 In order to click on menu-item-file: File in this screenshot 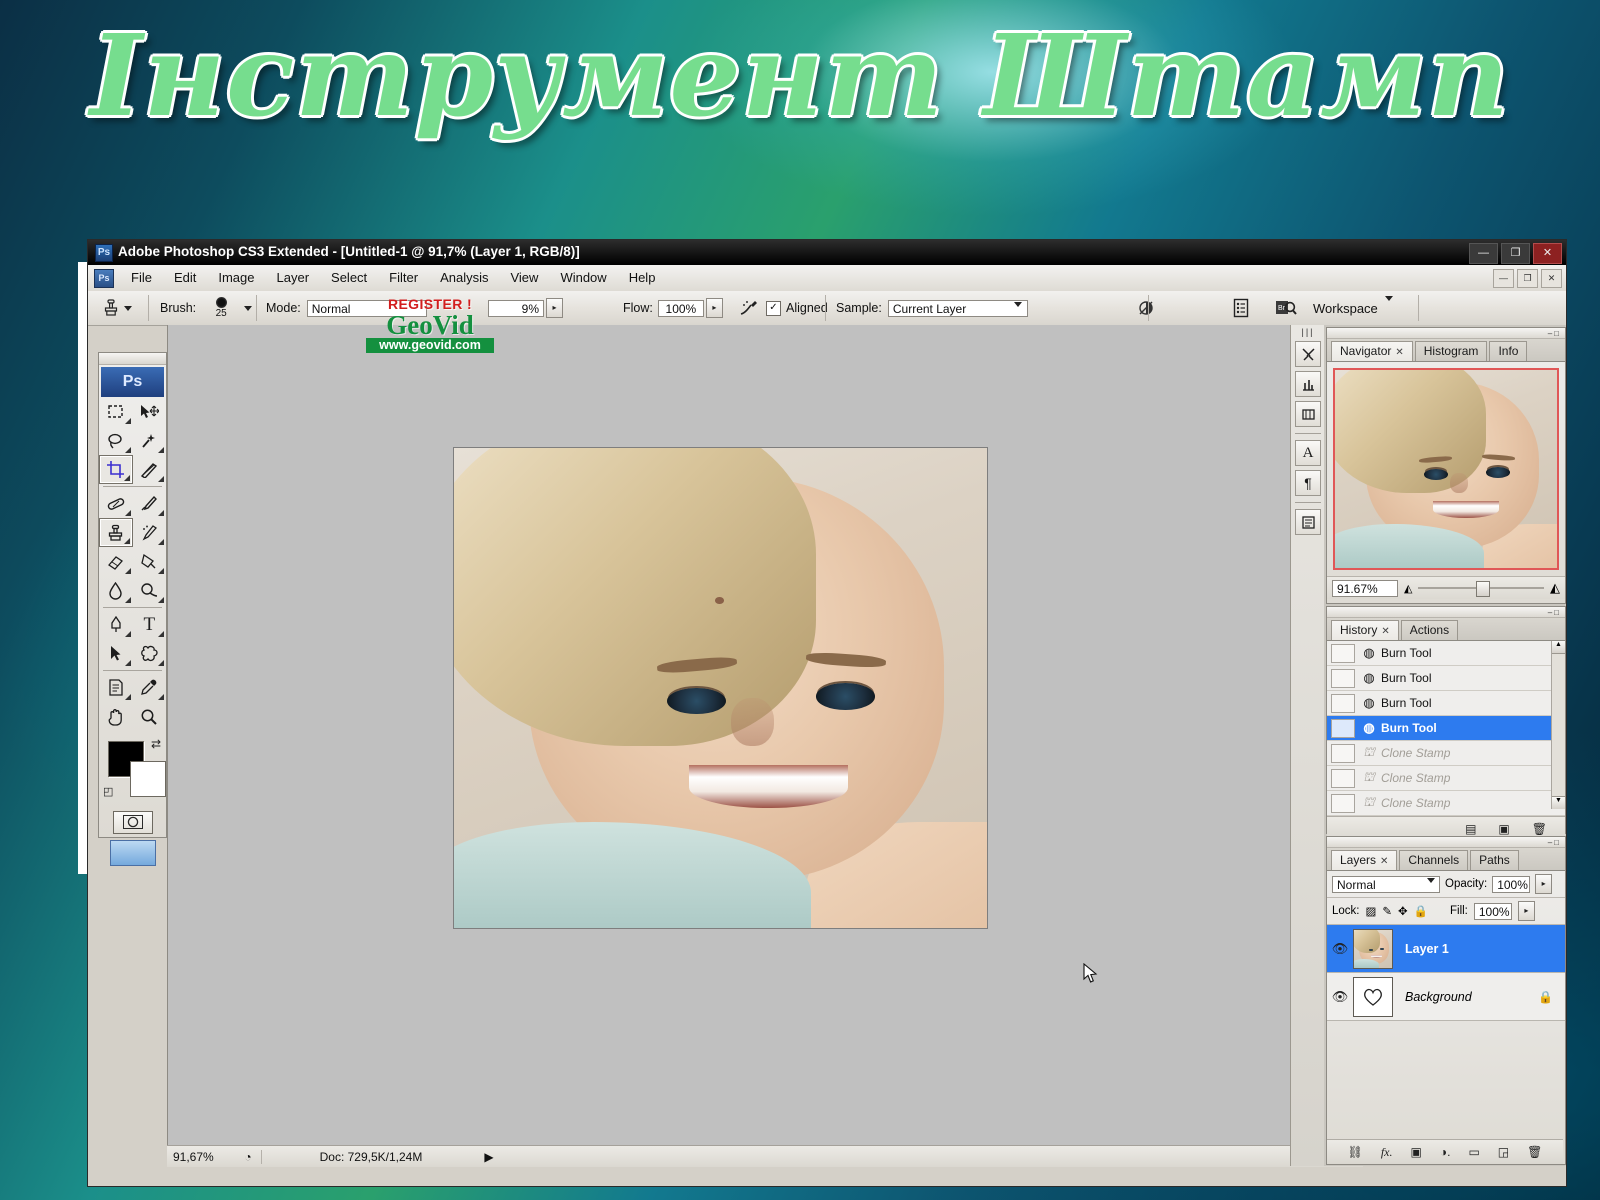, I will do `click(141, 278)`.